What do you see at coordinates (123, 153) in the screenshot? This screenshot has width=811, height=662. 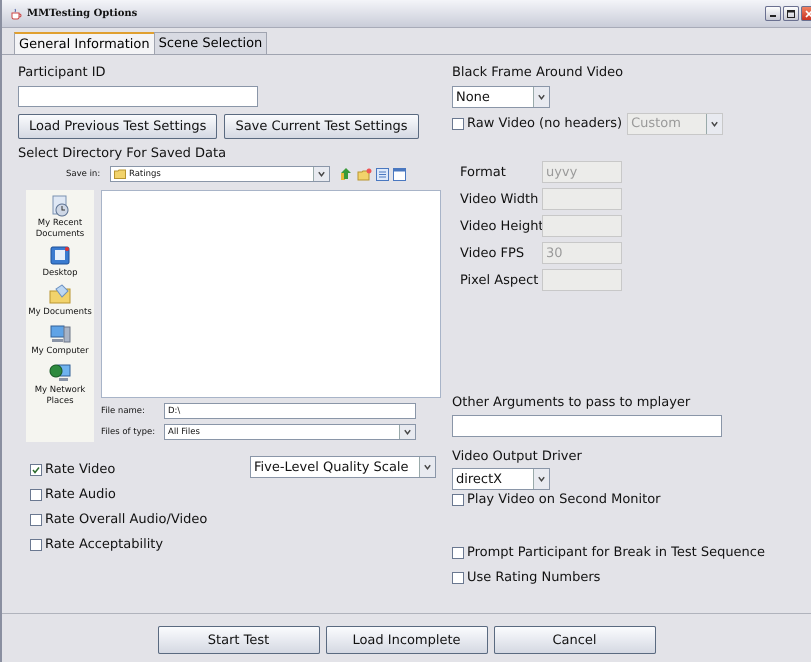 I see `section-label: Select Directory For Saved Data` at bounding box center [123, 153].